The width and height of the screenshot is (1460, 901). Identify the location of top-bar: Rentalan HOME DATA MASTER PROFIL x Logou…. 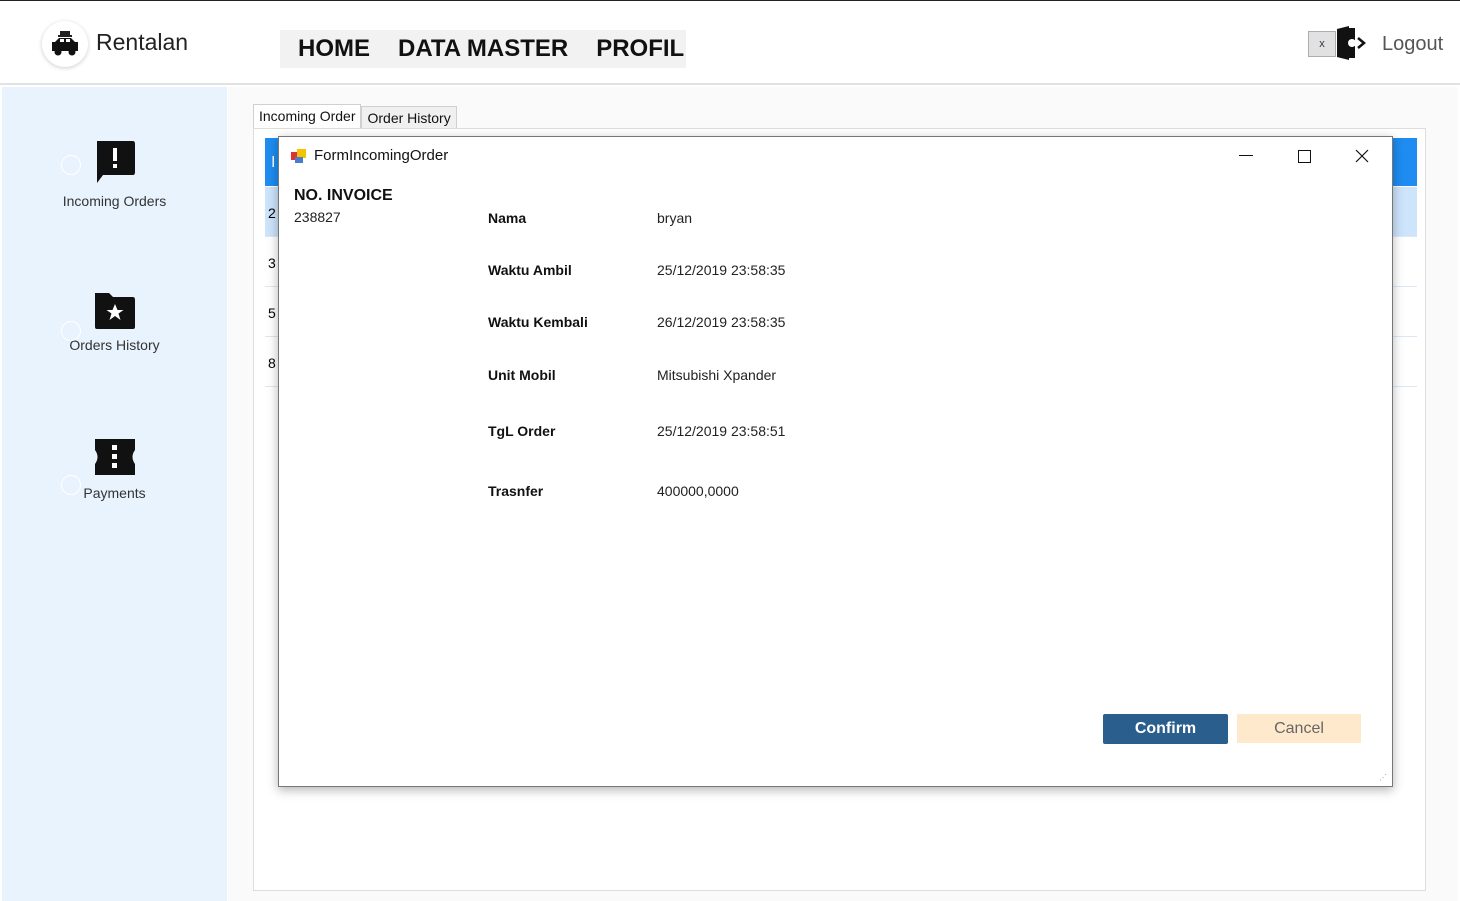
(730, 43).